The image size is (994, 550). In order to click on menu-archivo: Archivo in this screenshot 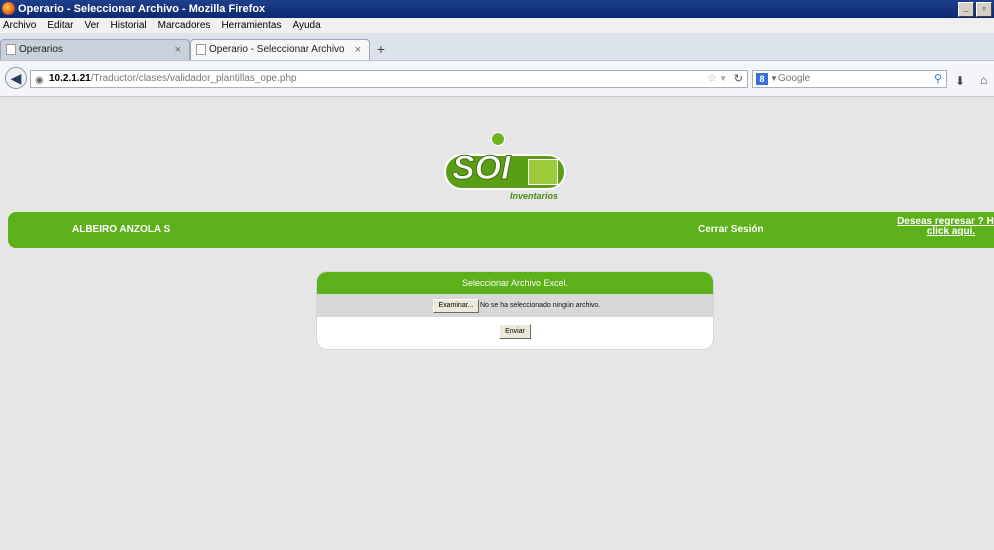, I will do `click(19, 25)`.